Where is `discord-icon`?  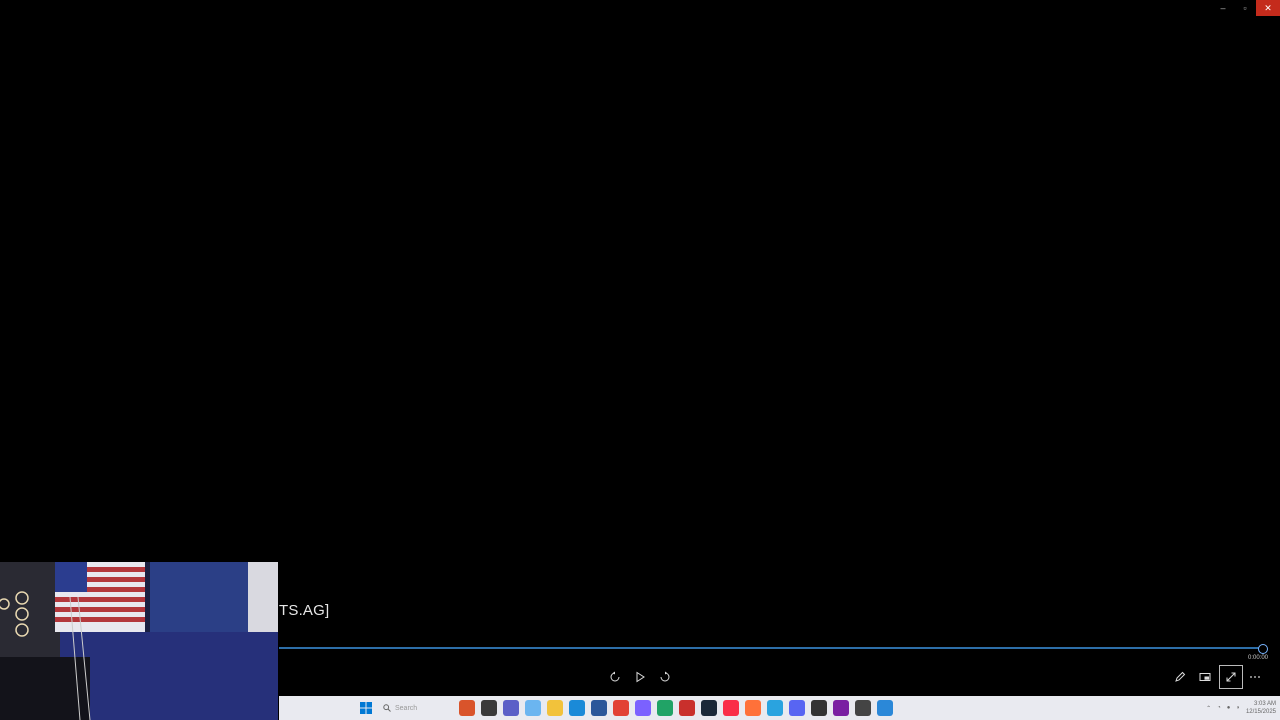 discord-icon is located at coordinates (797, 708).